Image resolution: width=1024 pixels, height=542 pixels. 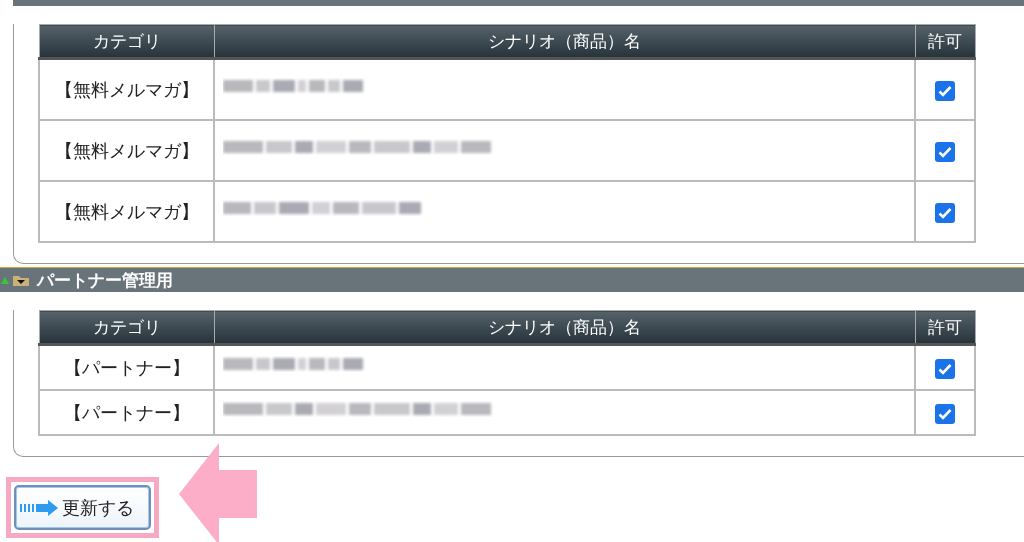 I want to click on collapse-icon, so click(x=16, y=280).